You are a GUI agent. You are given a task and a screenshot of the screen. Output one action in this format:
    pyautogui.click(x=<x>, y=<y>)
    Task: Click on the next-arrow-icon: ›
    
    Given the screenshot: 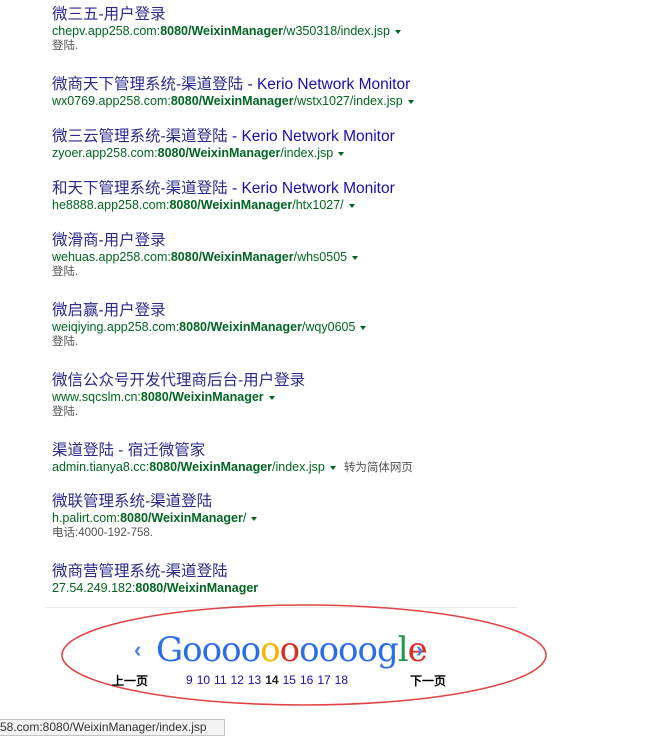 What is the action you would take?
    pyautogui.click(x=419, y=650)
    